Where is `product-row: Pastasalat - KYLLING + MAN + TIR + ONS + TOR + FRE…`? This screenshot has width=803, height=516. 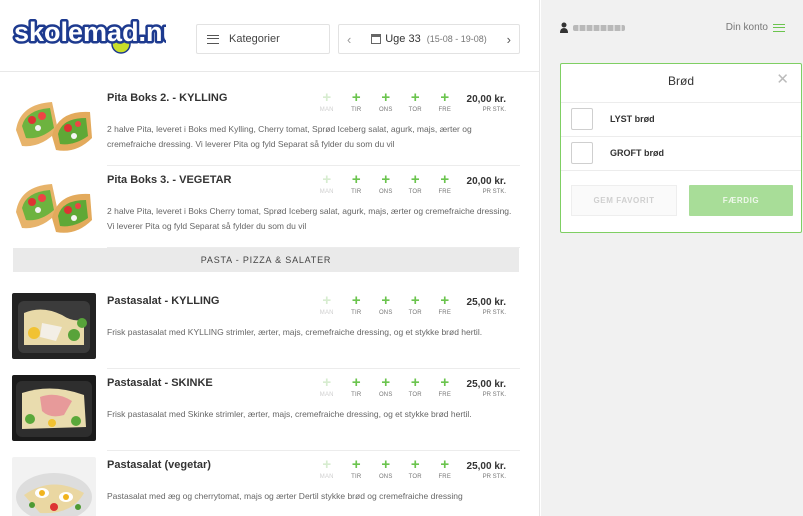
product-row: Pastasalat - KYLLING + MAN + TIR + ONS + TOR + FRE… is located at coordinates (269, 328).